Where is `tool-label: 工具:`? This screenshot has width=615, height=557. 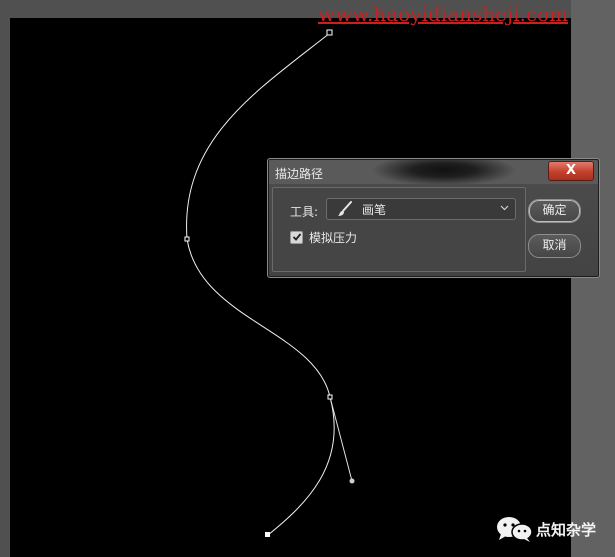 tool-label: 工具: is located at coordinates (304, 212).